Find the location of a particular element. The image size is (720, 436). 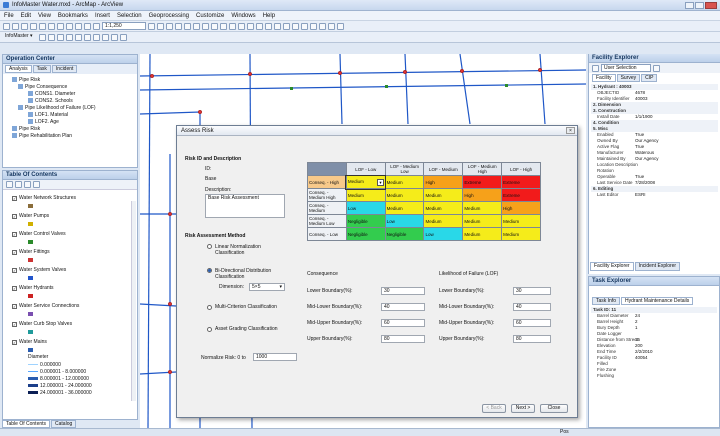

list-by-selection-icon is located at coordinates (36, 184).